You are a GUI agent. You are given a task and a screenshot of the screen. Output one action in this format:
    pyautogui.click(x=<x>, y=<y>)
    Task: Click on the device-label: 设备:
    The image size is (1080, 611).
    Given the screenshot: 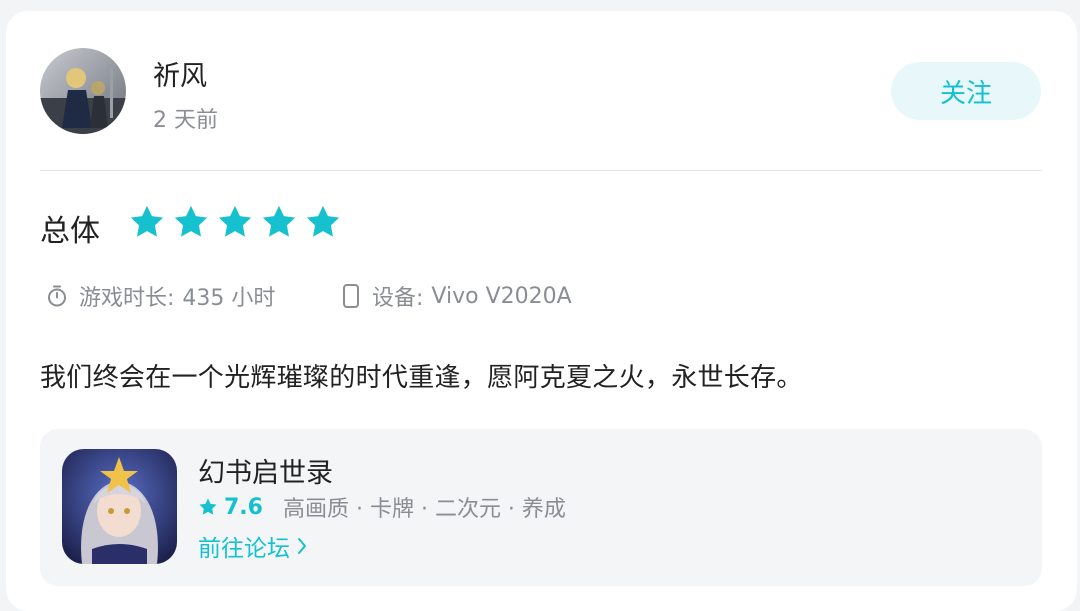 What is the action you would take?
    pyautogui.click(x=398, y=298)
    